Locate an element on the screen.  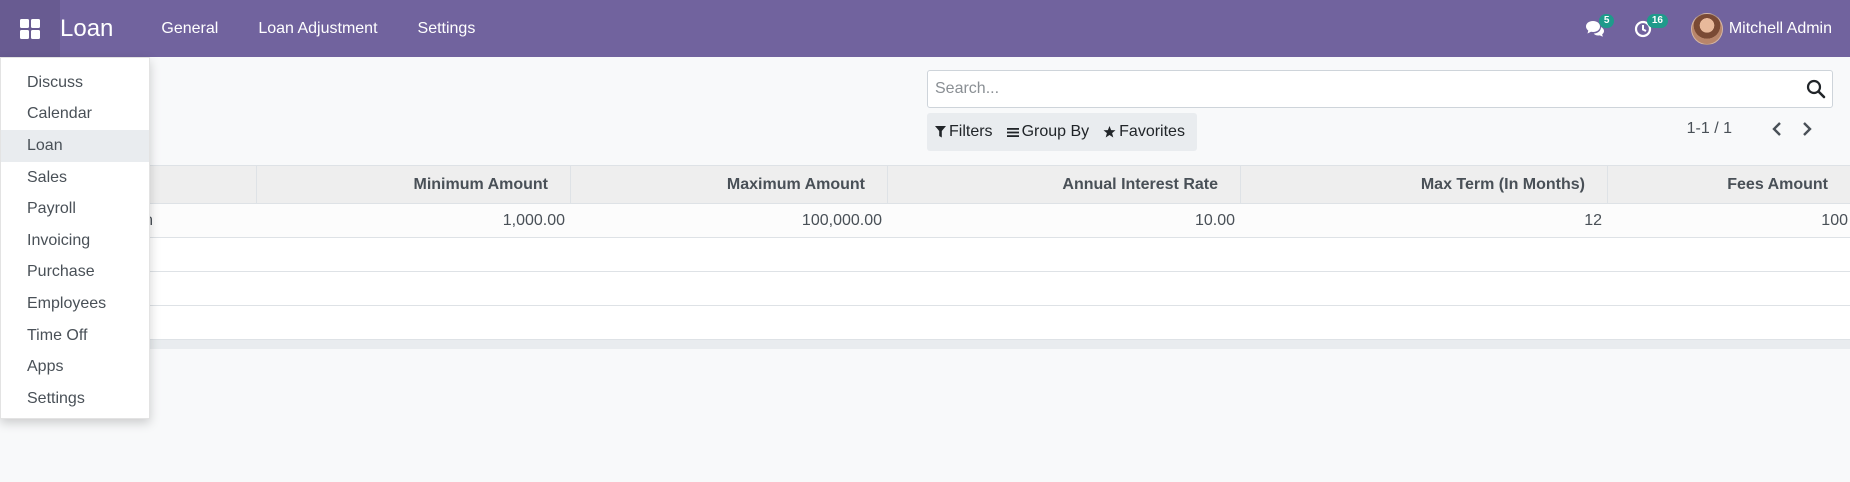
apps-menu-item-calendar: Calendar is located at coordinates (75, 115).